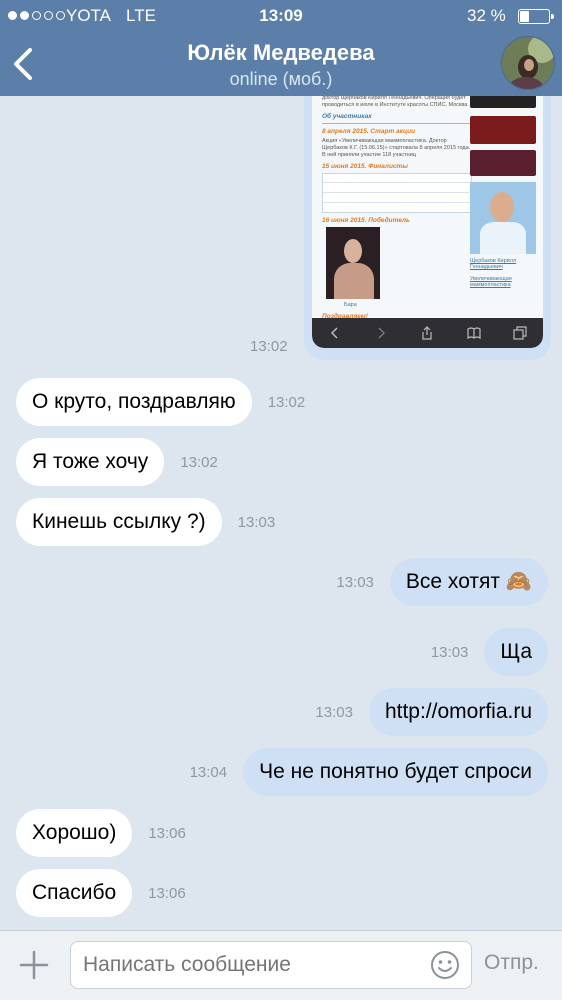 This screenshot has width=562, height=1000. What do you see at coordinates (74, 893) in the screenshot?
I see `message-bubble: Спасибо` at bounding box center [74, 893].